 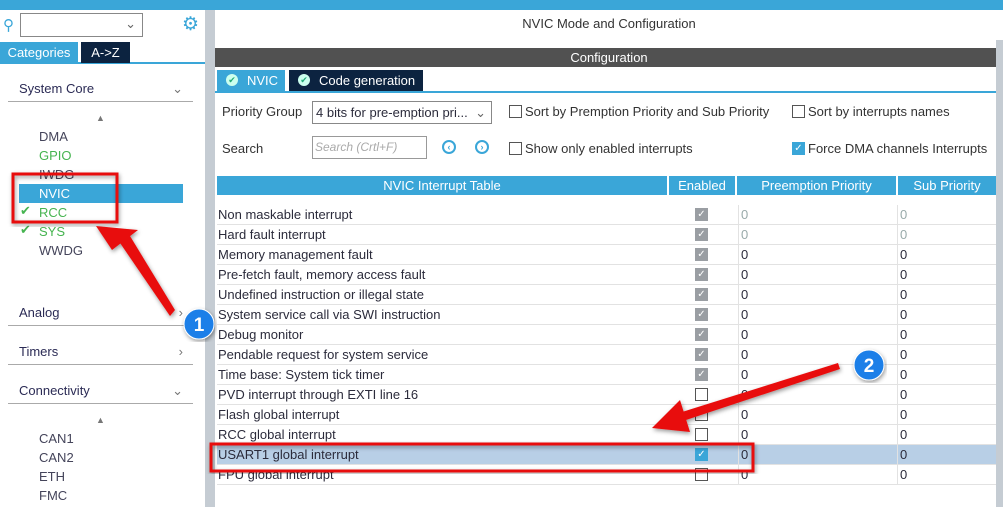 I want to click on badge-1-label: 1, so click(x=199, y=325).